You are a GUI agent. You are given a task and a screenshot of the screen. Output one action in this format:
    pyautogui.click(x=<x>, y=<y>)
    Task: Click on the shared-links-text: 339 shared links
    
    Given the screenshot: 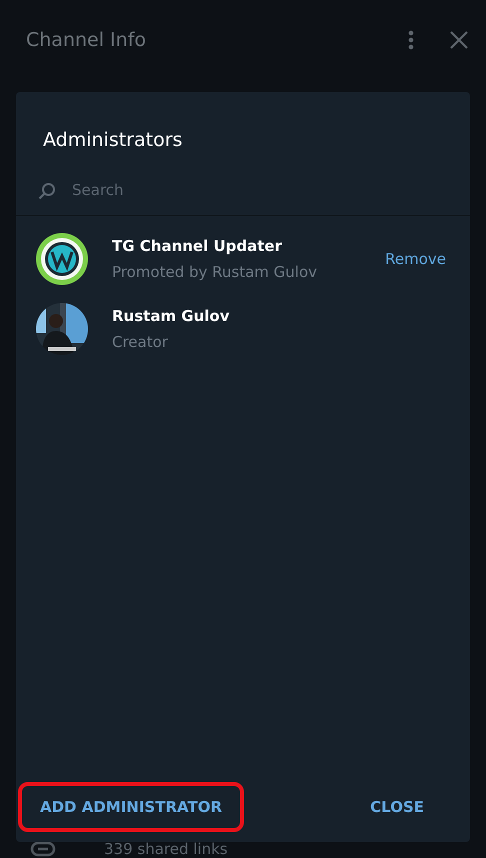 What is the action you would take?
    pyautogui.click(x=166, y=848)
    